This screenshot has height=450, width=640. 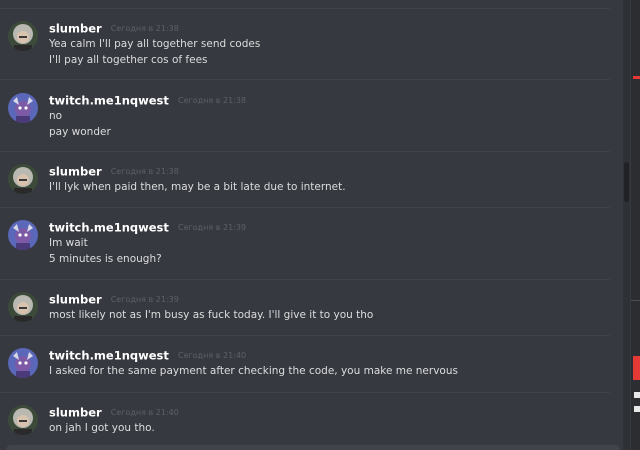 I want to click on scrollbar-track, so click(x=626, y=225).